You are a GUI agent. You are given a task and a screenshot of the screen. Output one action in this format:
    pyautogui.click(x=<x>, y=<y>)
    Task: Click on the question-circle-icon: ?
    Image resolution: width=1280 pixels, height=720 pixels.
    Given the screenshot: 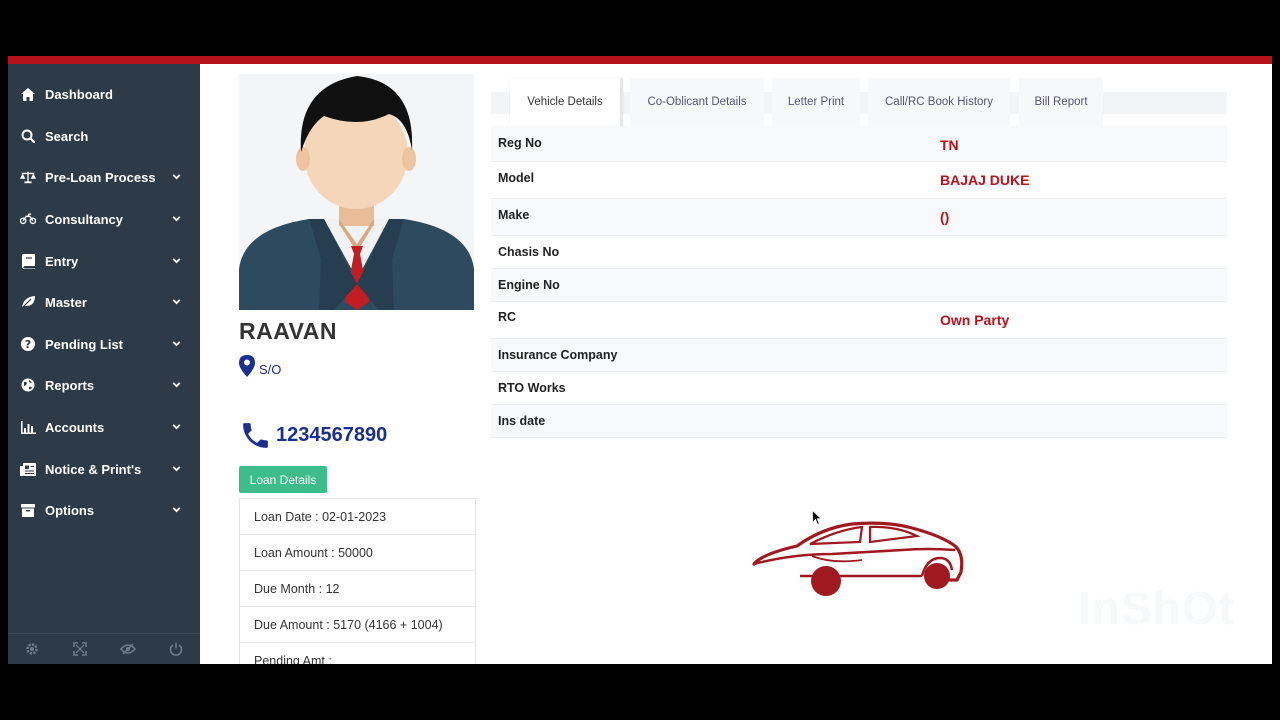 What is the action you would take?
    pyautogui.click(x=28, y=344)
    